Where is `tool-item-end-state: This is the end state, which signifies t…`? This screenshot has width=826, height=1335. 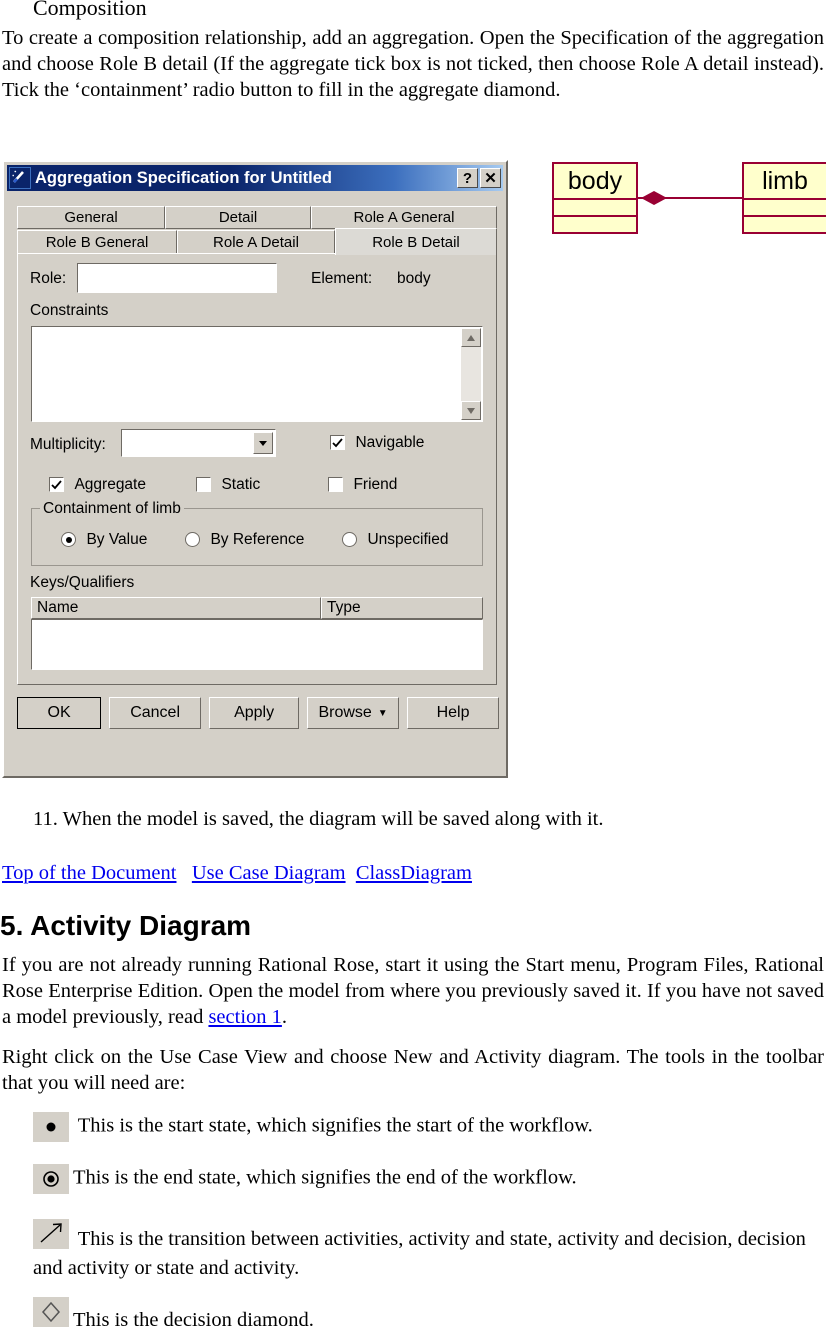 tool-item-end-state: This is the end state, which signifies t… is located at coordinates (428, 1179).